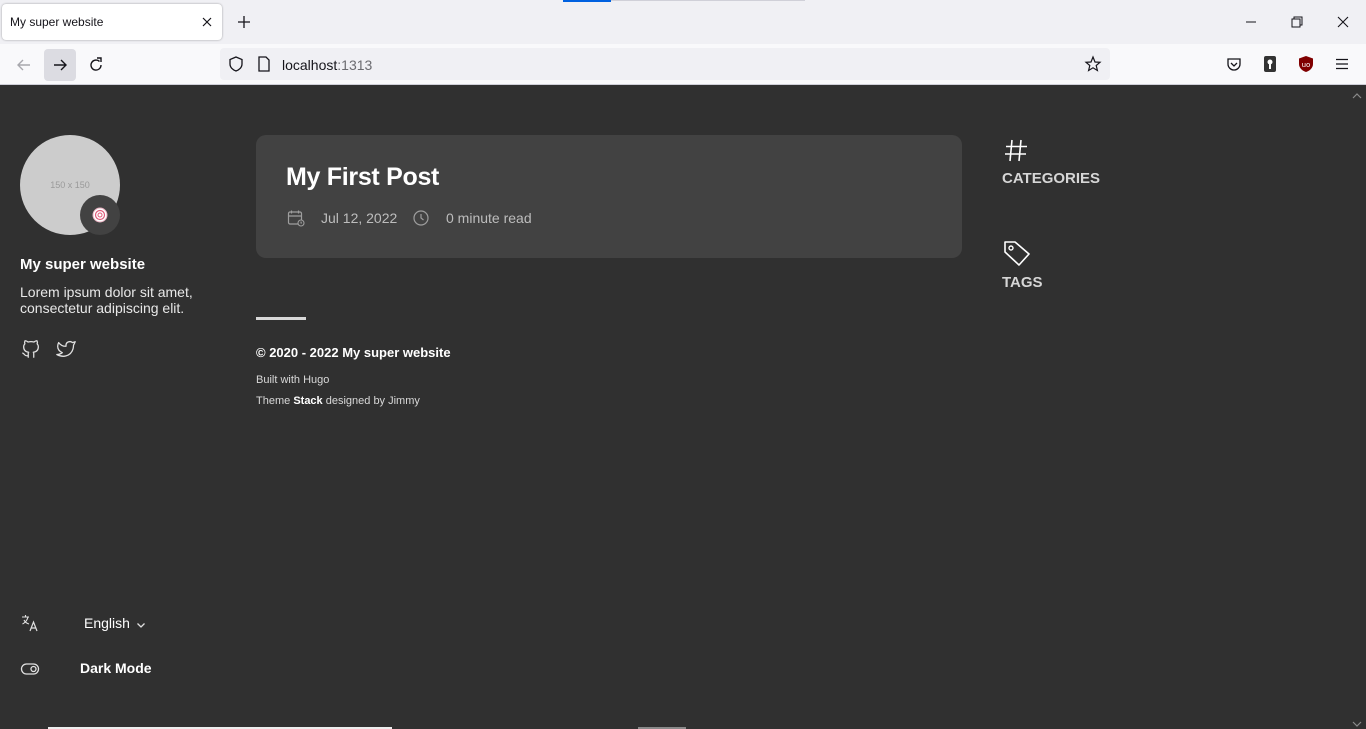  What do you see at coordinates (359, 218) in the screenshot?
I see `post-date: Jul 12, 2022` at bounding box center [359, 218].